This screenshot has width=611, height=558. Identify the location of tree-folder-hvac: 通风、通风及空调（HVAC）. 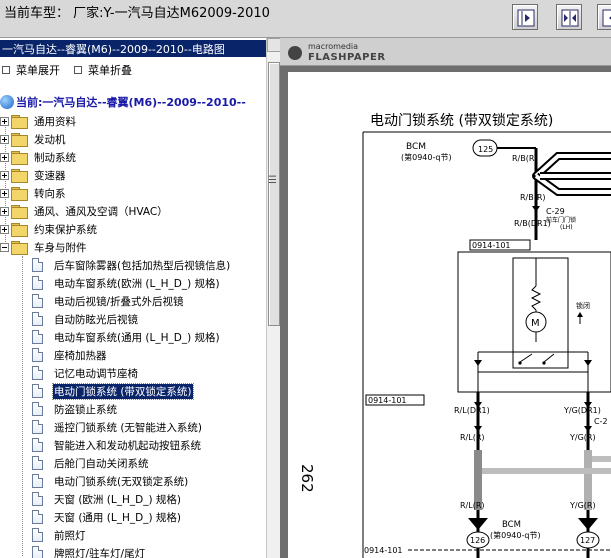
(84, 211).